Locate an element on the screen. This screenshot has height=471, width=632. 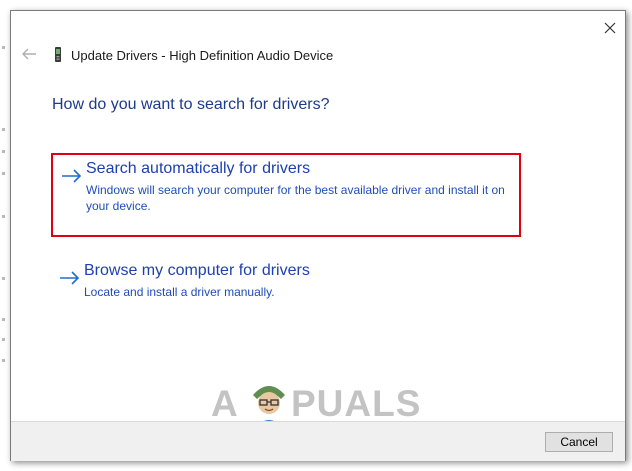
watermark-letter: A is located at coordinates (225, 403).